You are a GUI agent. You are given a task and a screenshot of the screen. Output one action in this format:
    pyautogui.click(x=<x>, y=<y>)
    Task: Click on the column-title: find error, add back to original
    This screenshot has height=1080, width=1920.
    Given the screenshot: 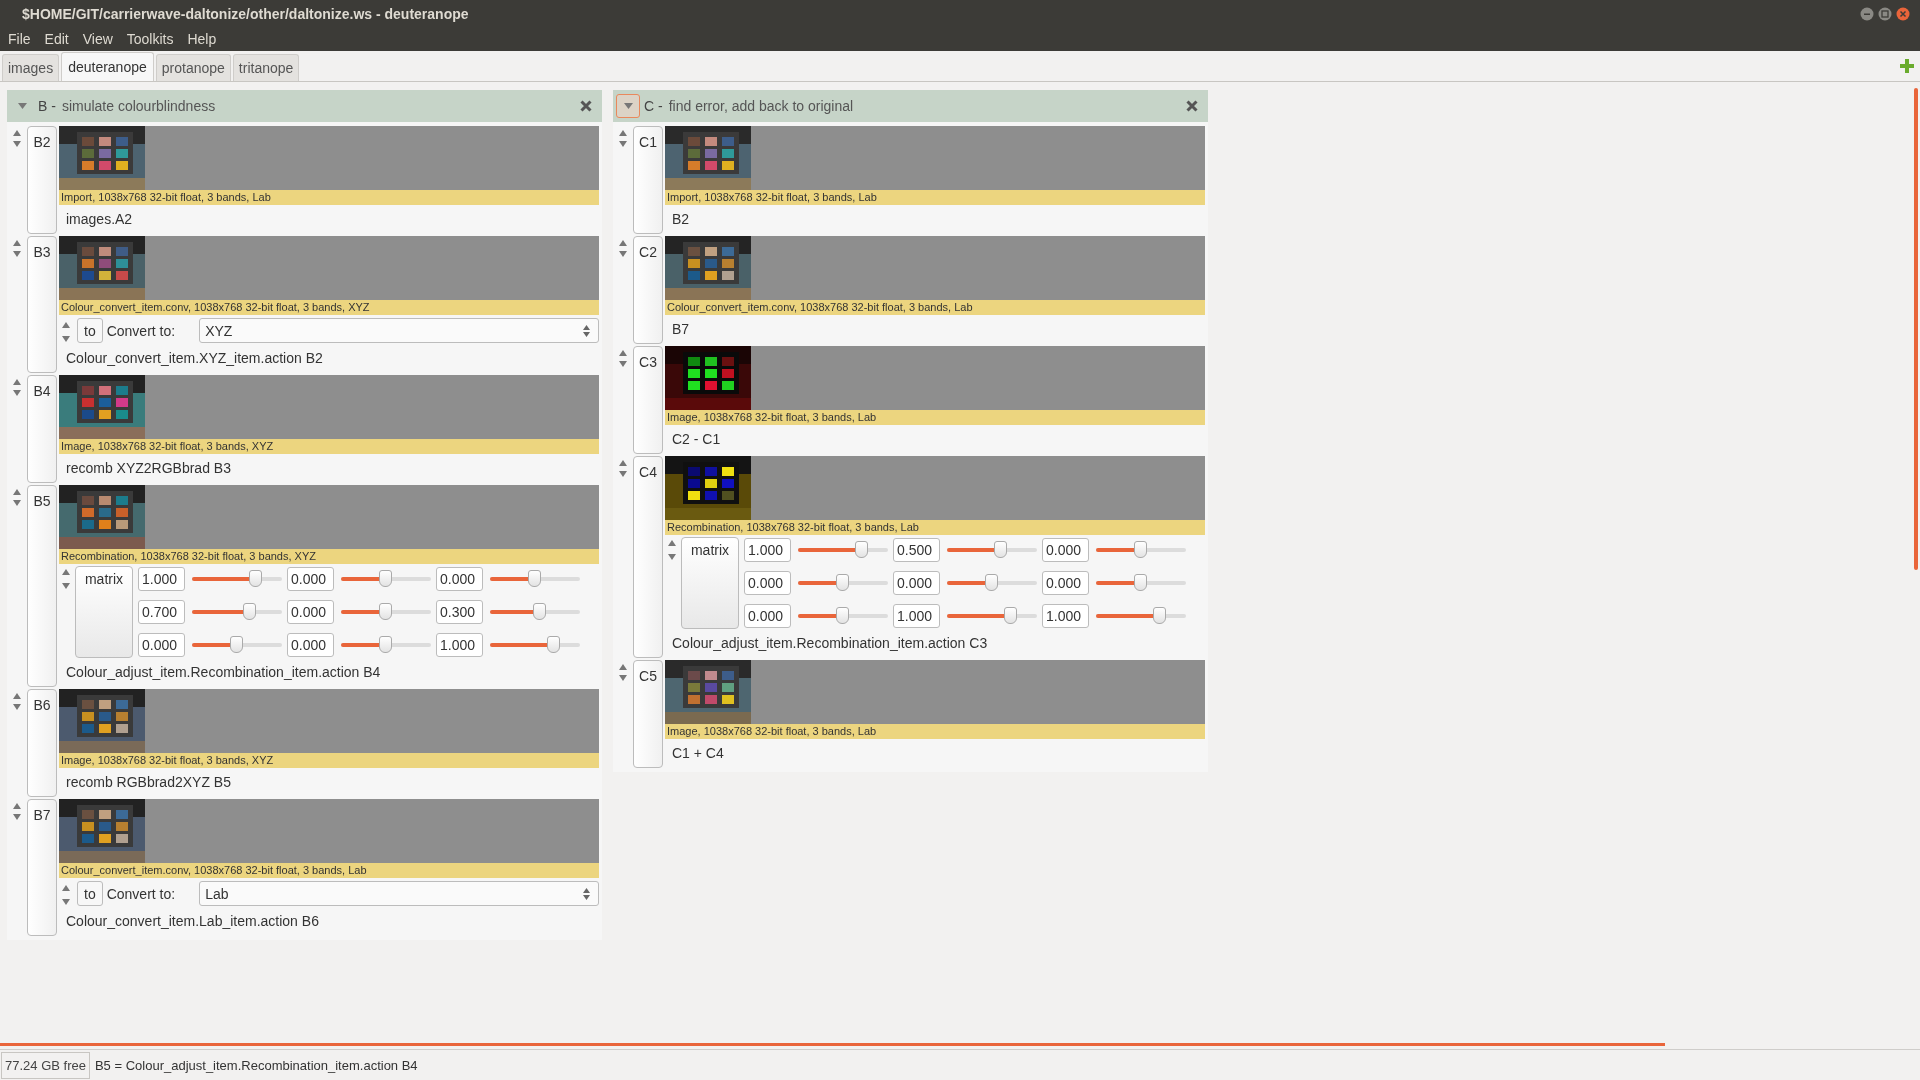 What is the action you would take?
    pyautogui.click(x=761, y=106)
    